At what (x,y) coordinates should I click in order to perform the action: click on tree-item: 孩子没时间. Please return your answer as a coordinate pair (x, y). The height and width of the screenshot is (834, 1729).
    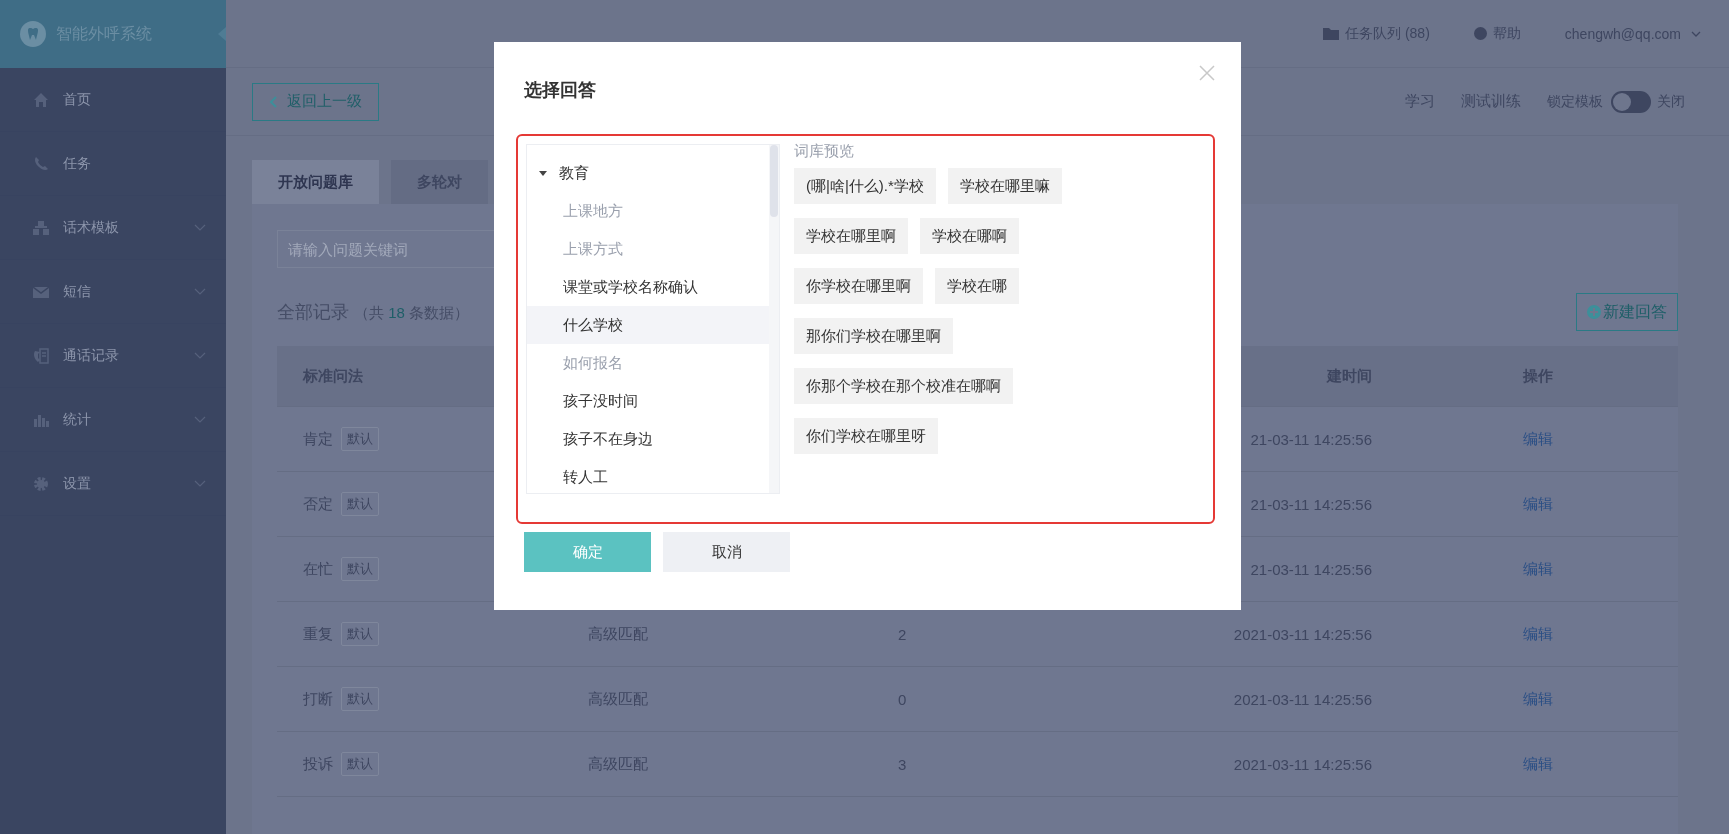
    Looking at the image, I should click on (648, 401).